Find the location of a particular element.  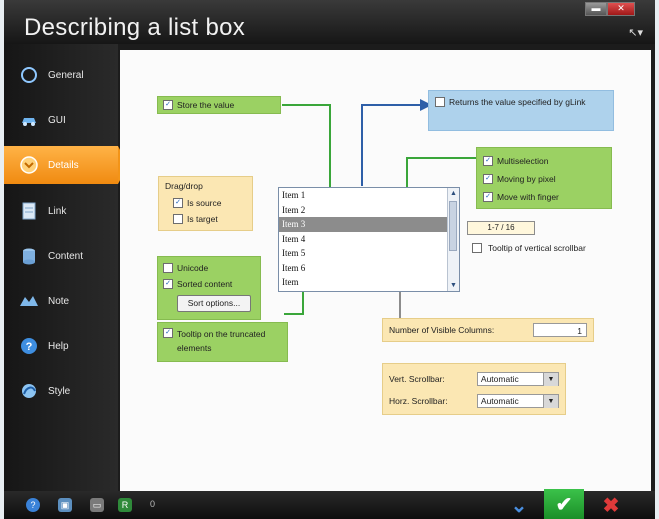

scroll-up-icon: ▲ is located at coordinates (453, 193).